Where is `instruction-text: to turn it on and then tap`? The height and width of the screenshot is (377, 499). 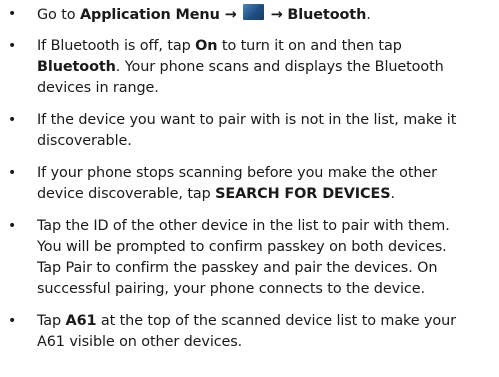 instruction-text: to turn it on and then tap is located at coordinates (309, 46).